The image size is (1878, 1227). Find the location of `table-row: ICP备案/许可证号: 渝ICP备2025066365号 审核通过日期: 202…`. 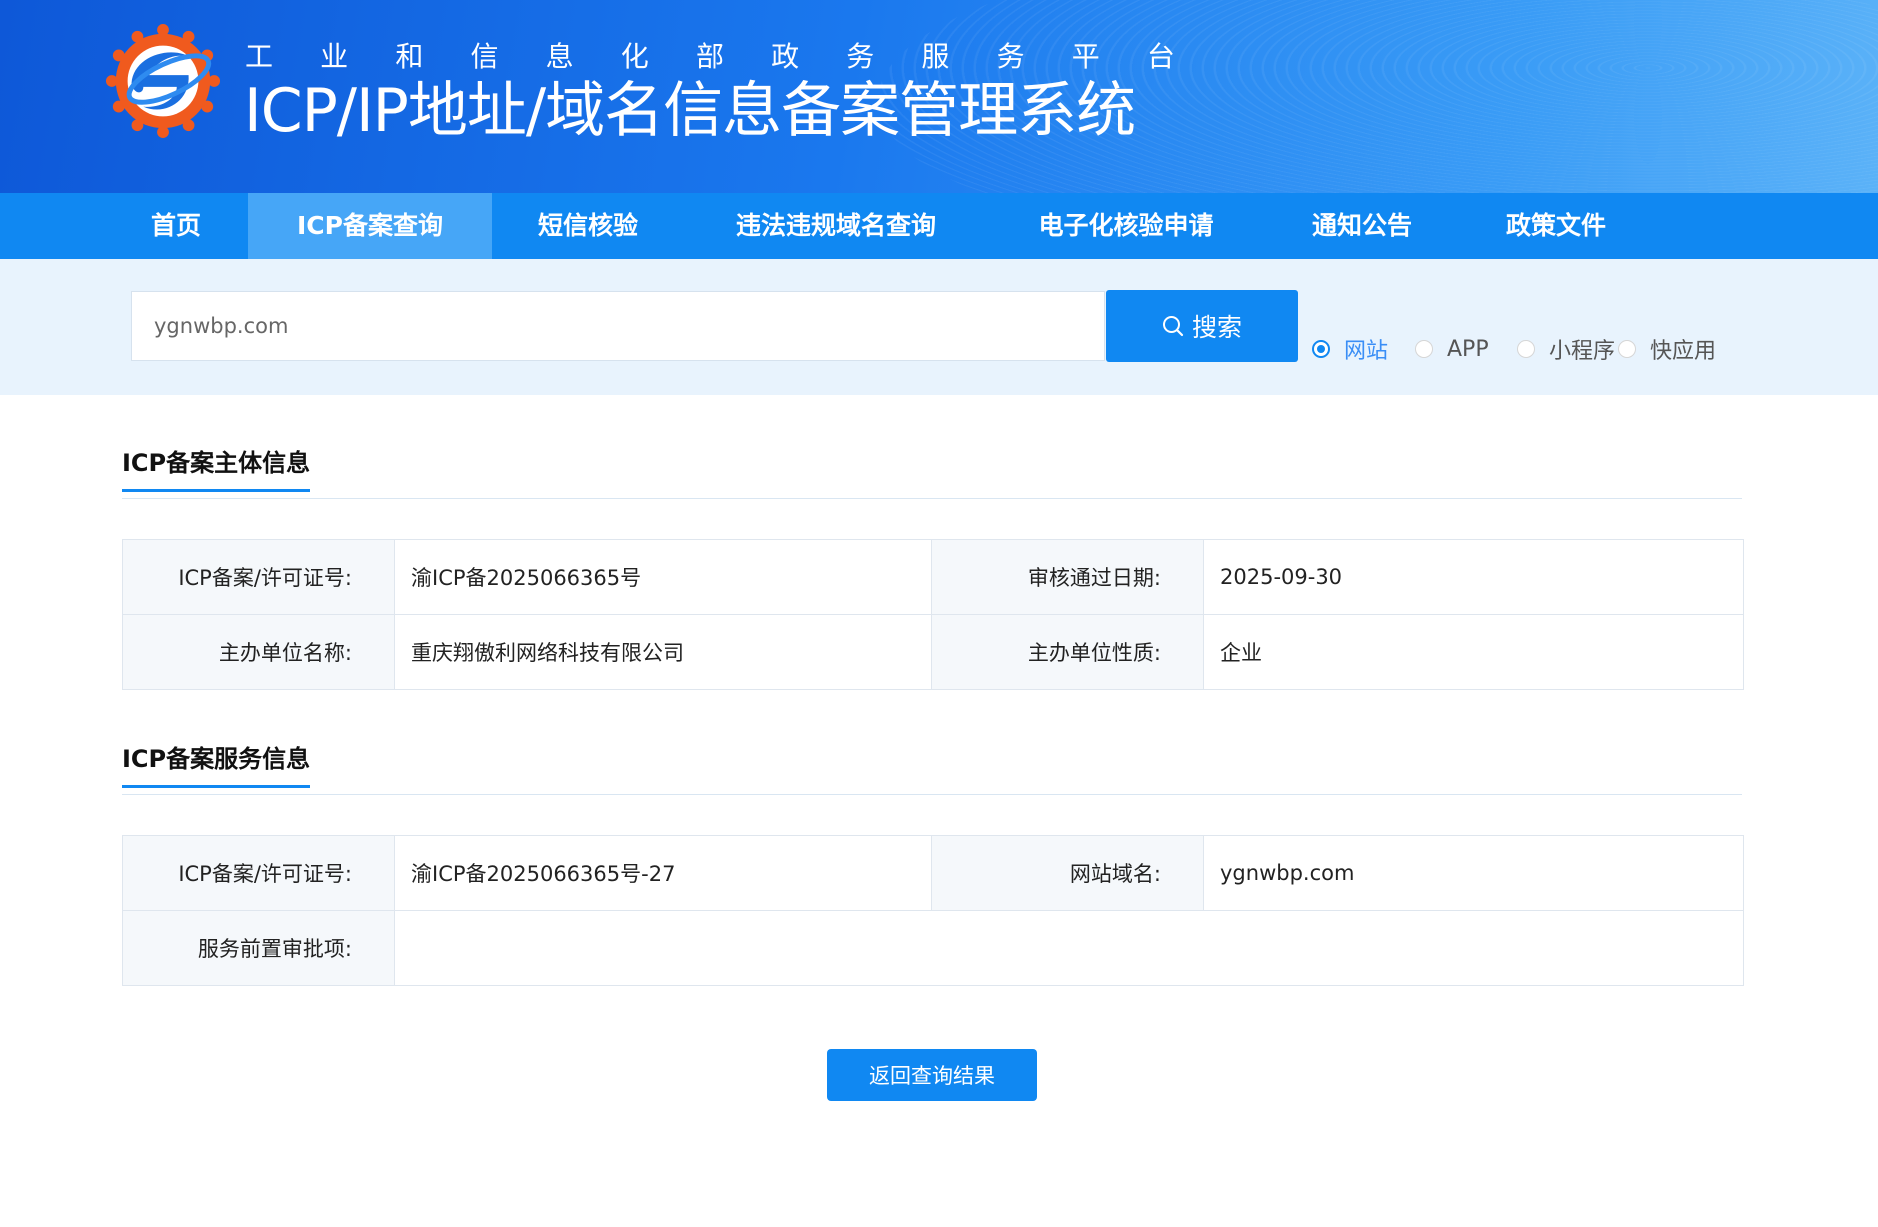

table-row: ICP备案/许可证号: 渝ICP备2025066365号 审核通过日期: 202… is located at coordinates (933, 577).